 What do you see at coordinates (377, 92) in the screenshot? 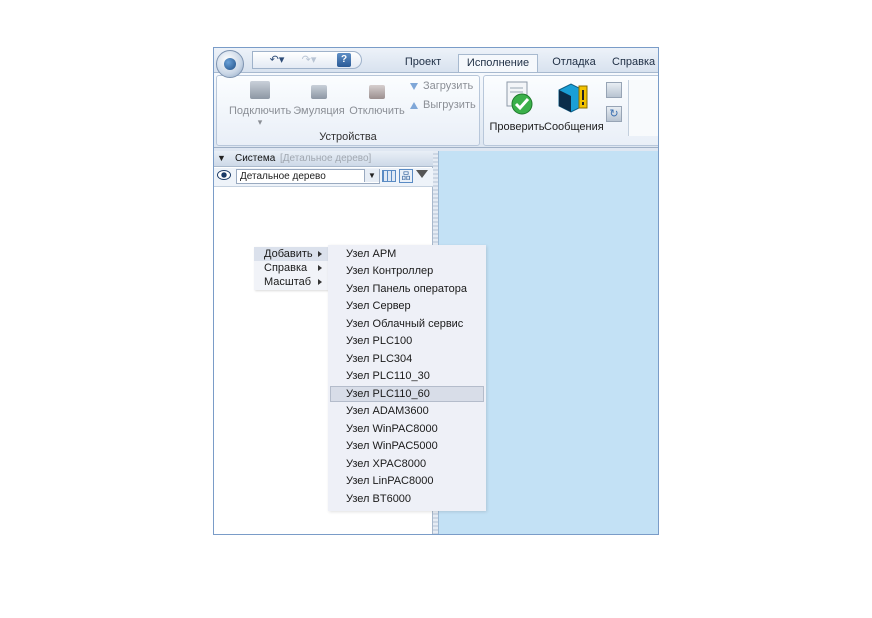
I see `disconnect-icon` at bounding box center [377, 92].